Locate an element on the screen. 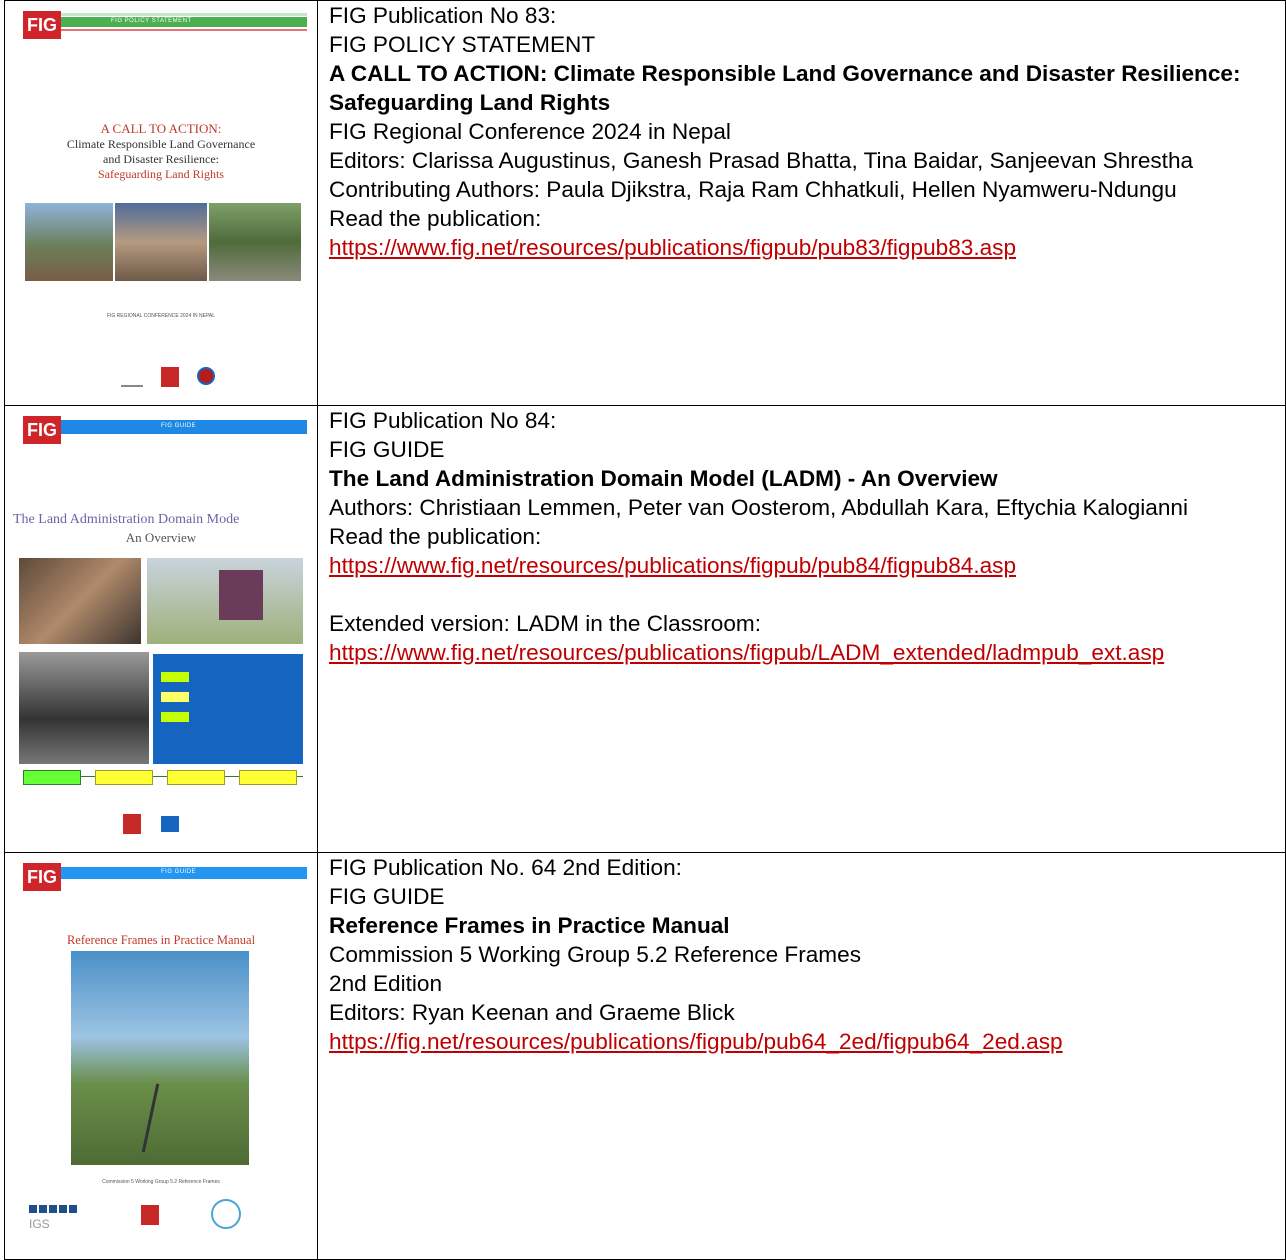 The image size is (1286, 1260). cover-photo-bw is located at coordinates (84, 708).